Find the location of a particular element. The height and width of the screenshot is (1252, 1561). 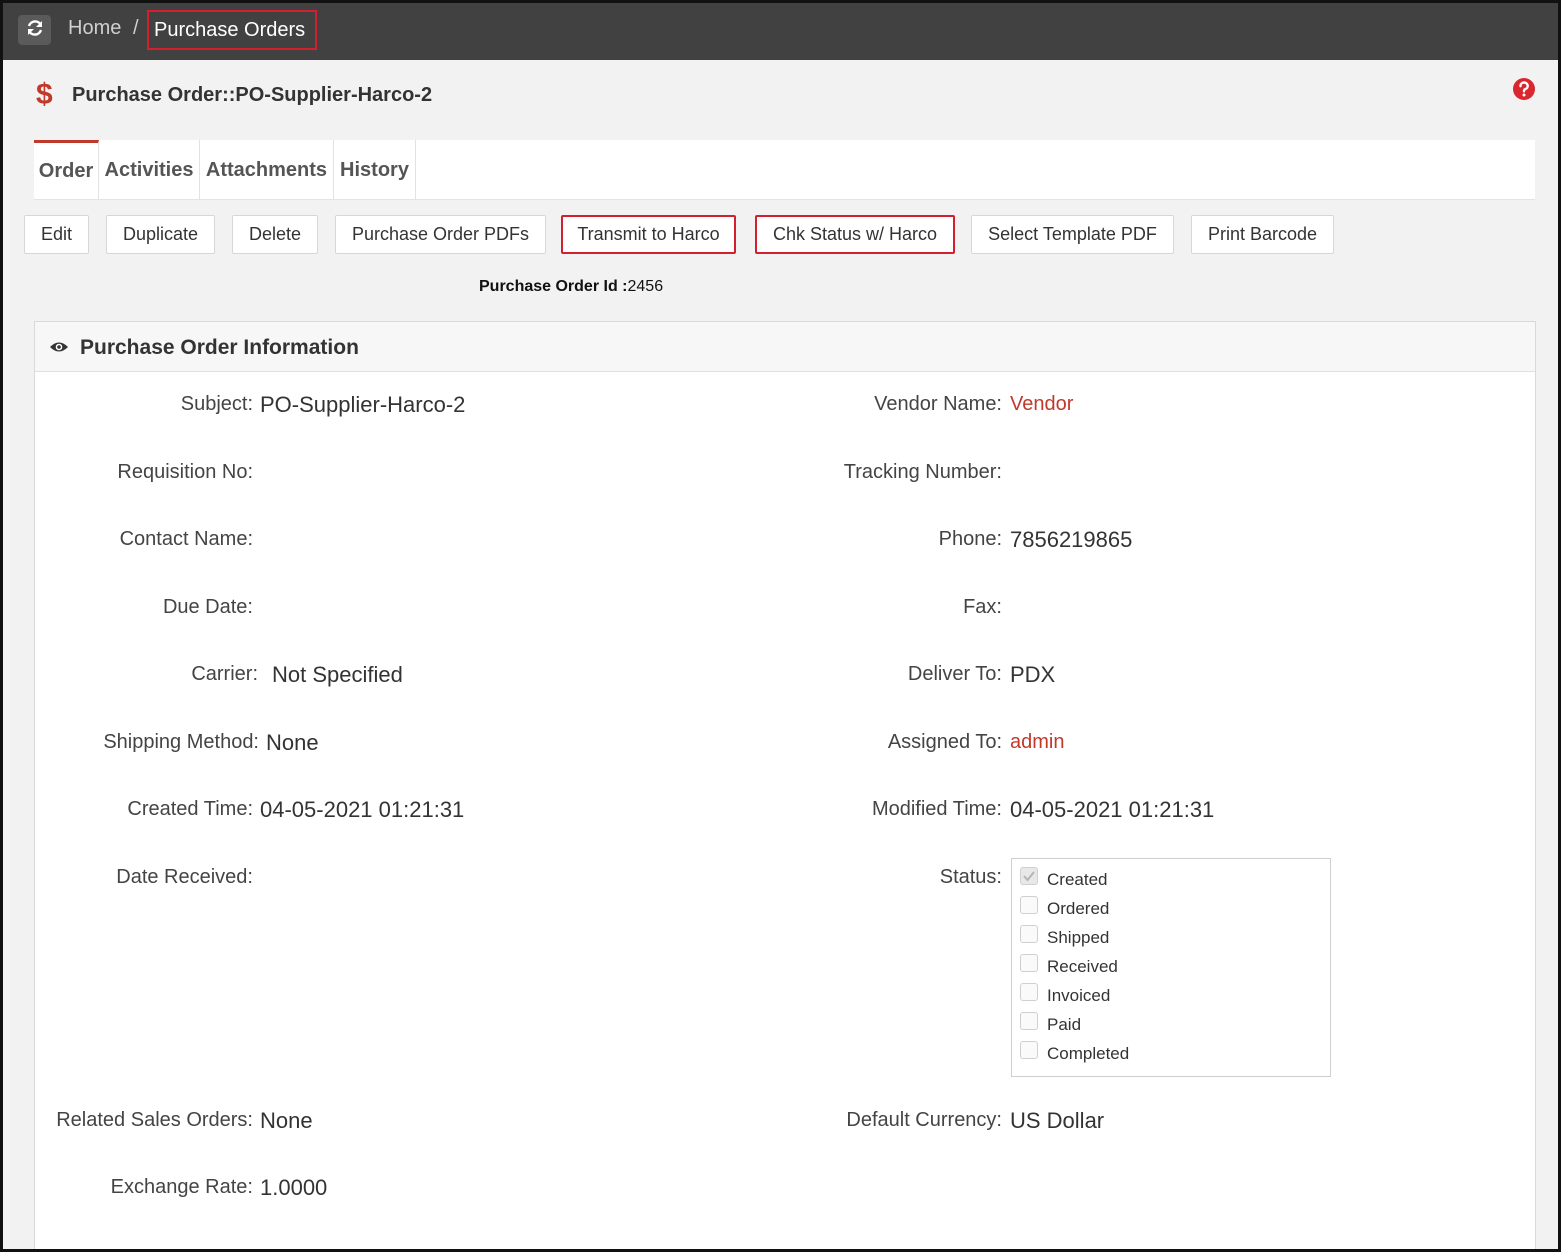

date-received-label: Date Received: is located at coordinates (184, 877).